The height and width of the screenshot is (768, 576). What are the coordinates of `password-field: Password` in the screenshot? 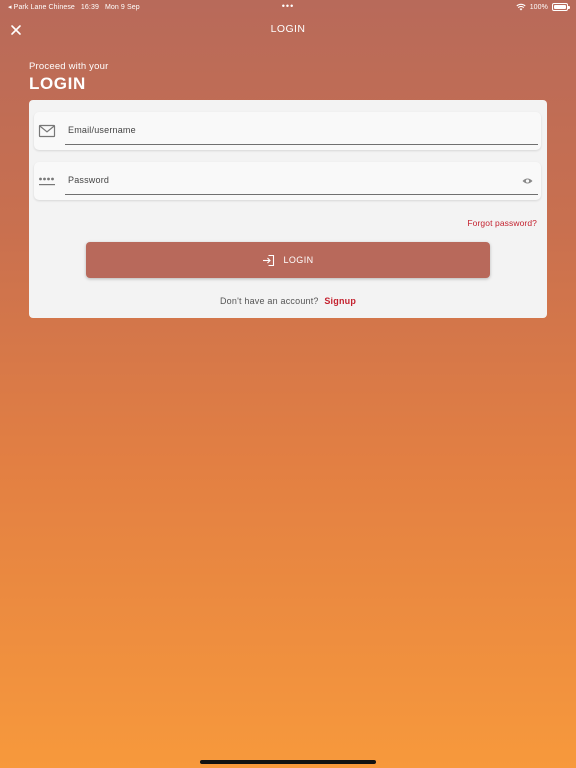 It's located at (287, 181).